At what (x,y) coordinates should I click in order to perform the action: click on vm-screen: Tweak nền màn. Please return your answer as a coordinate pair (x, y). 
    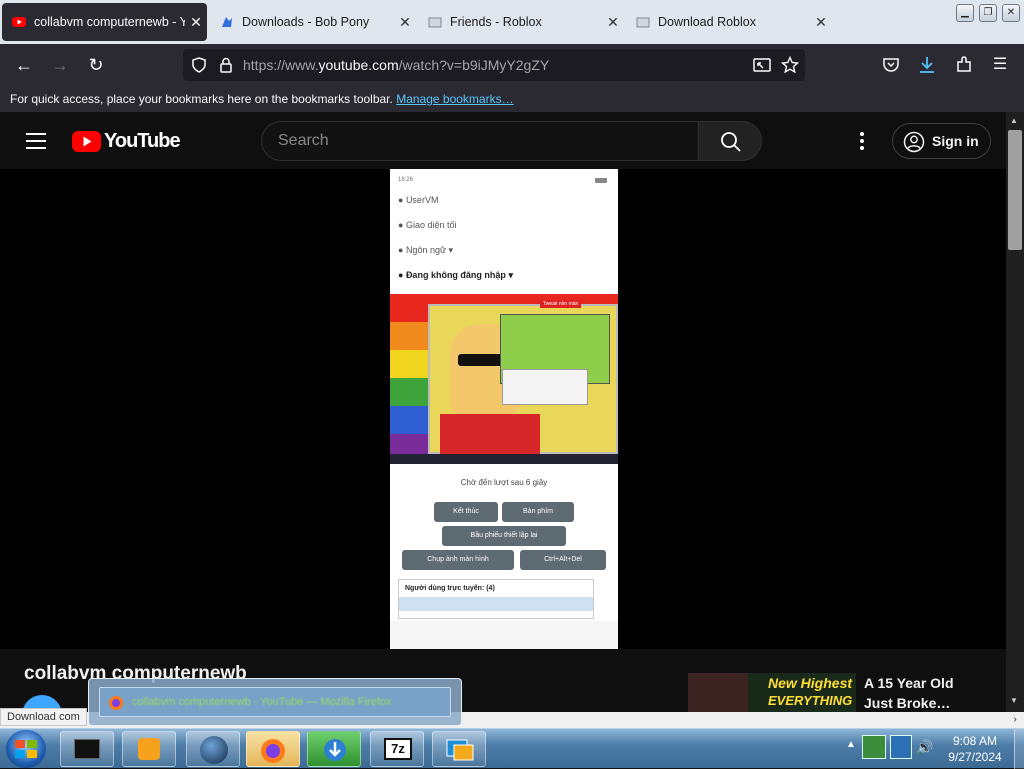
    Looking at the image, I should click on (504, 379).